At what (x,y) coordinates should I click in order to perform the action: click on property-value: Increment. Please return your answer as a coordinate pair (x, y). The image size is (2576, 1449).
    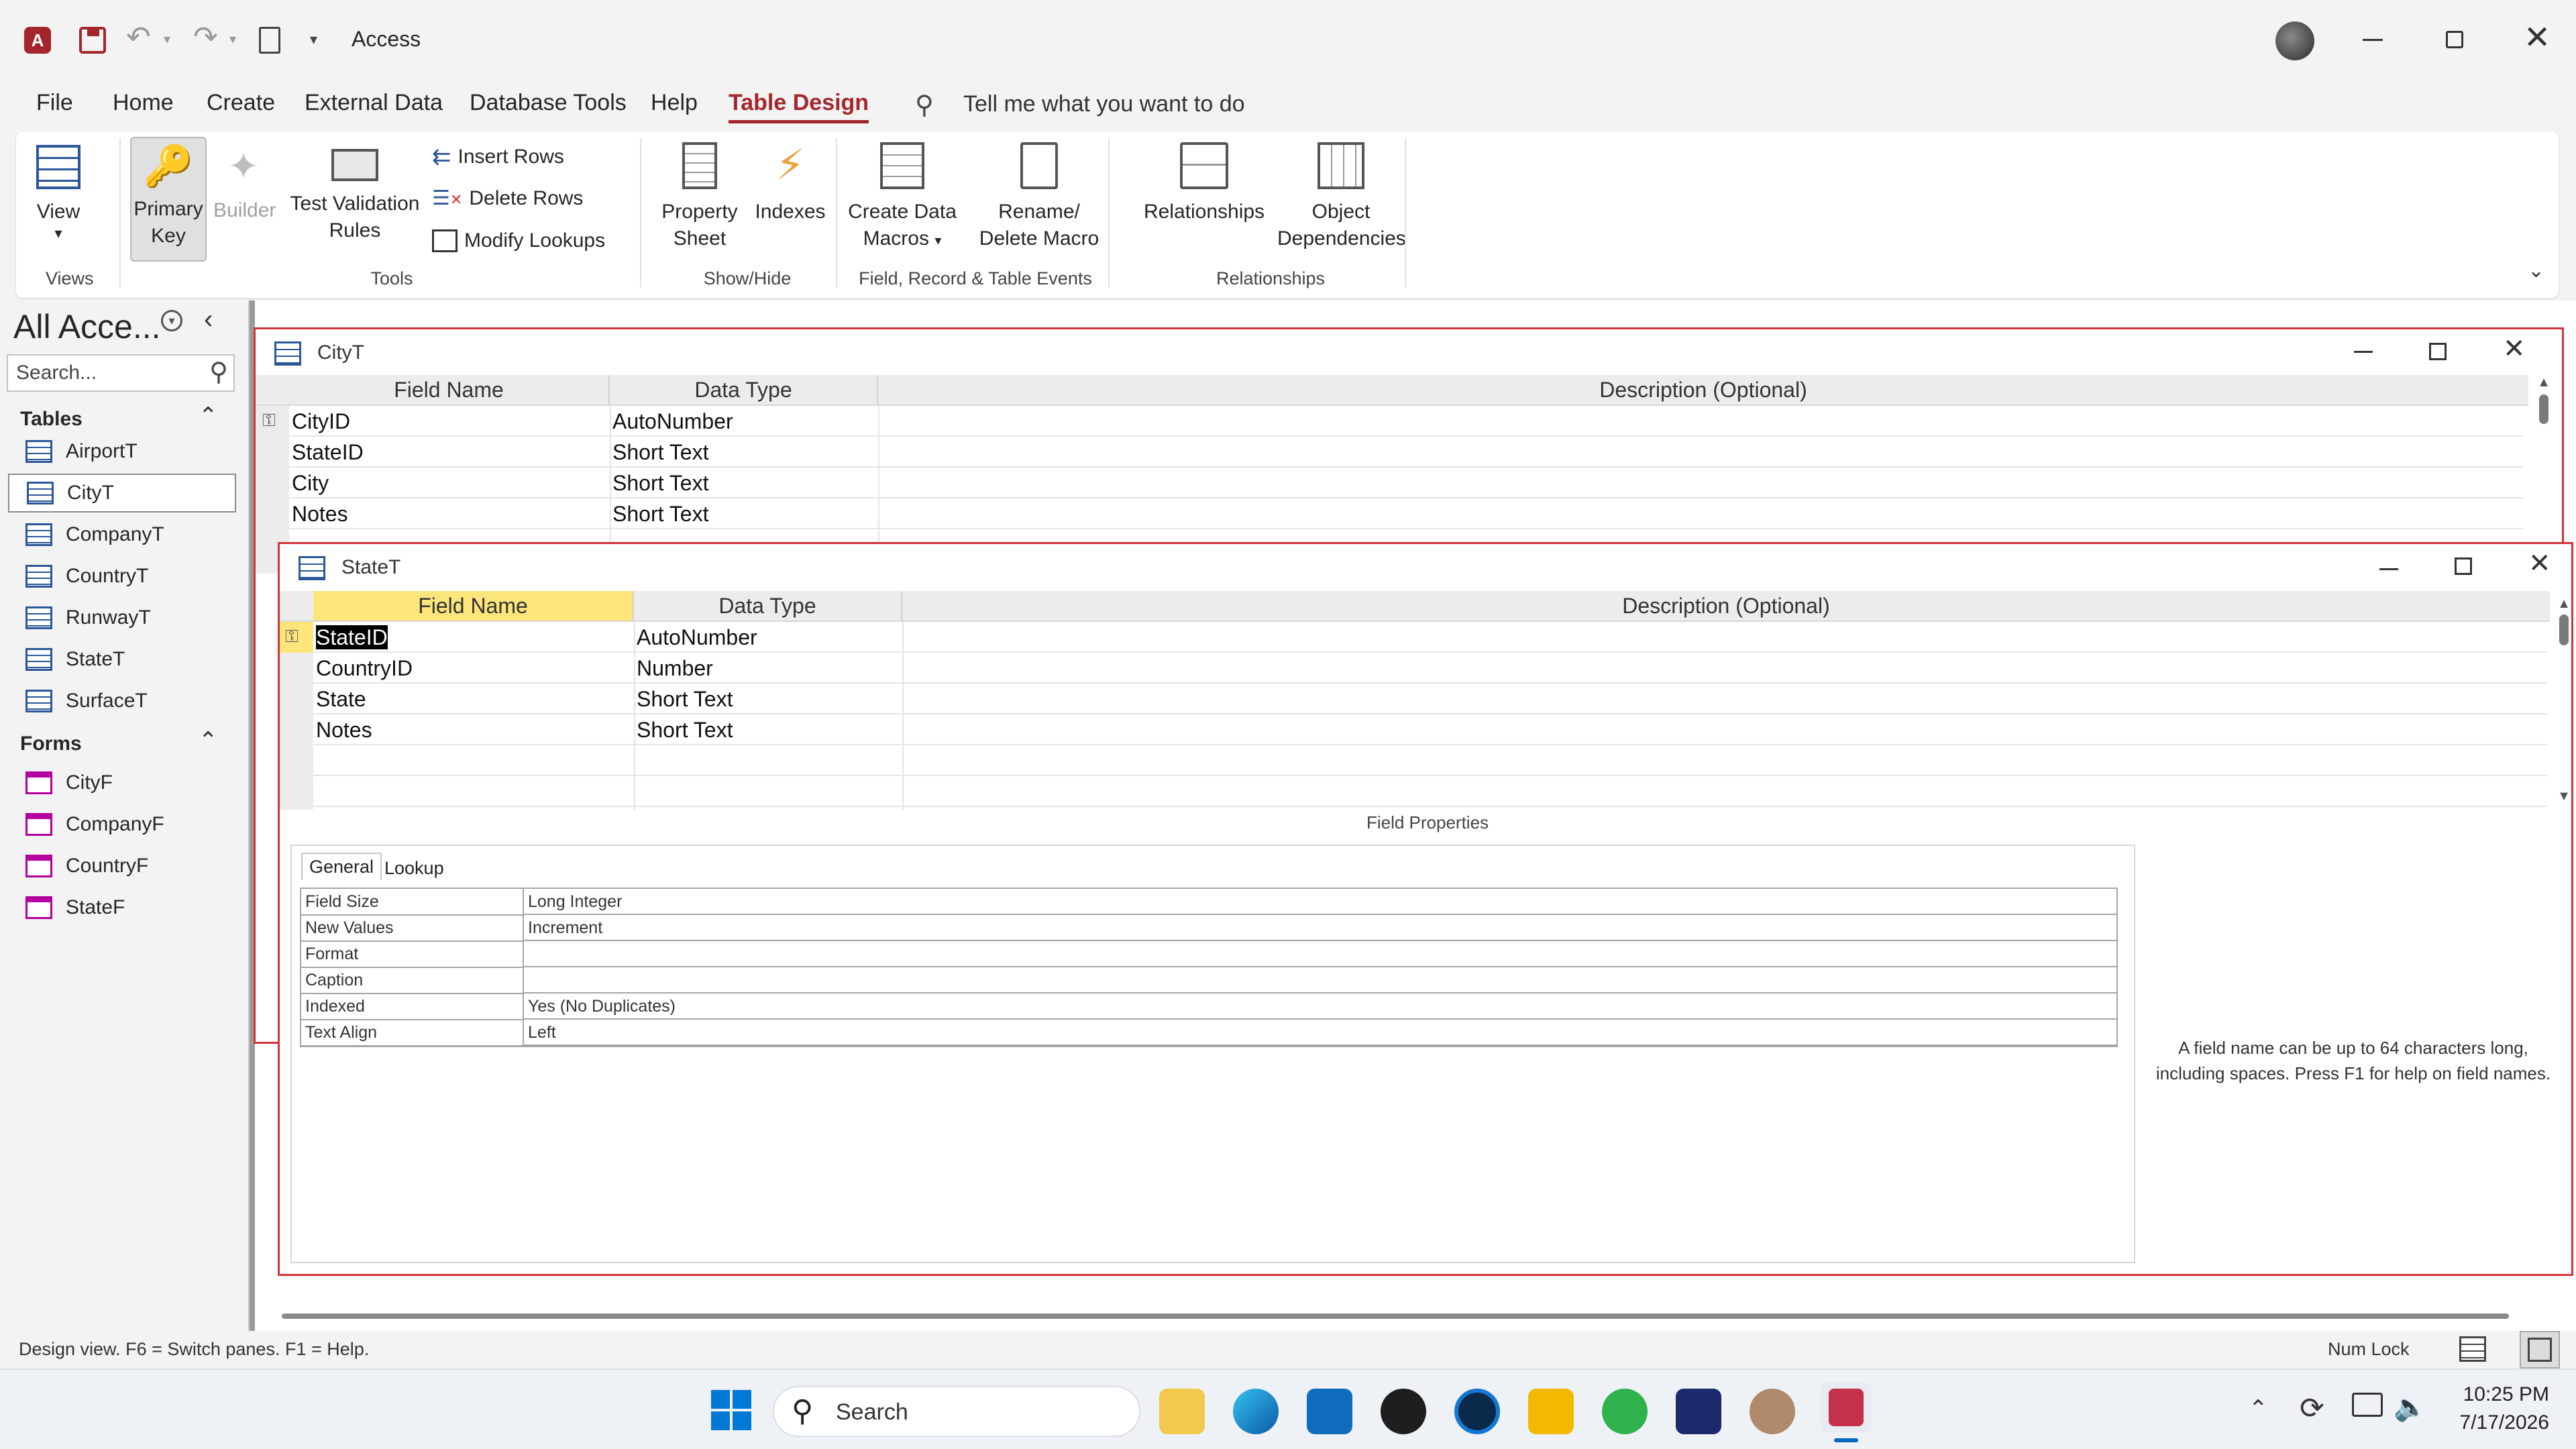
    Looking at the image, I should click on (1320, 928).